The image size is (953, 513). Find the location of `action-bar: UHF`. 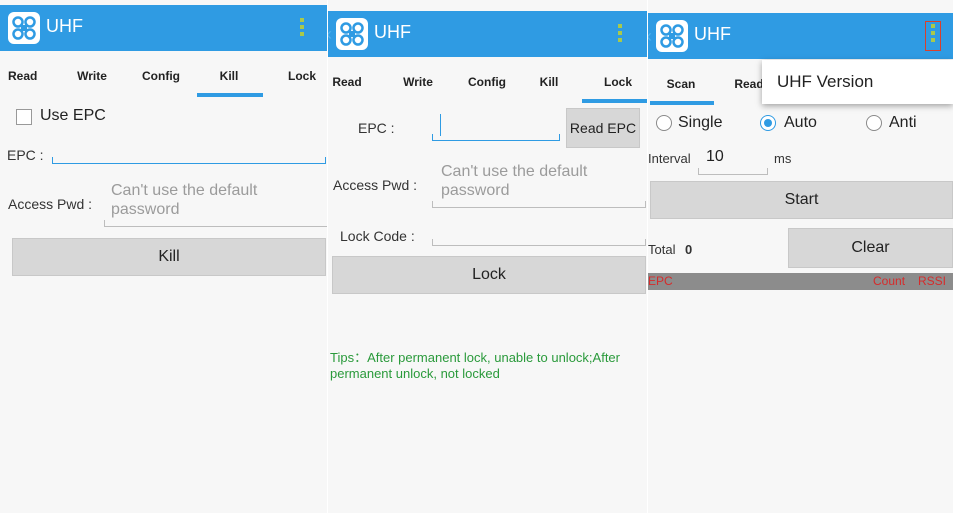

action-bar: UHF is located at coordinates (164, 28).